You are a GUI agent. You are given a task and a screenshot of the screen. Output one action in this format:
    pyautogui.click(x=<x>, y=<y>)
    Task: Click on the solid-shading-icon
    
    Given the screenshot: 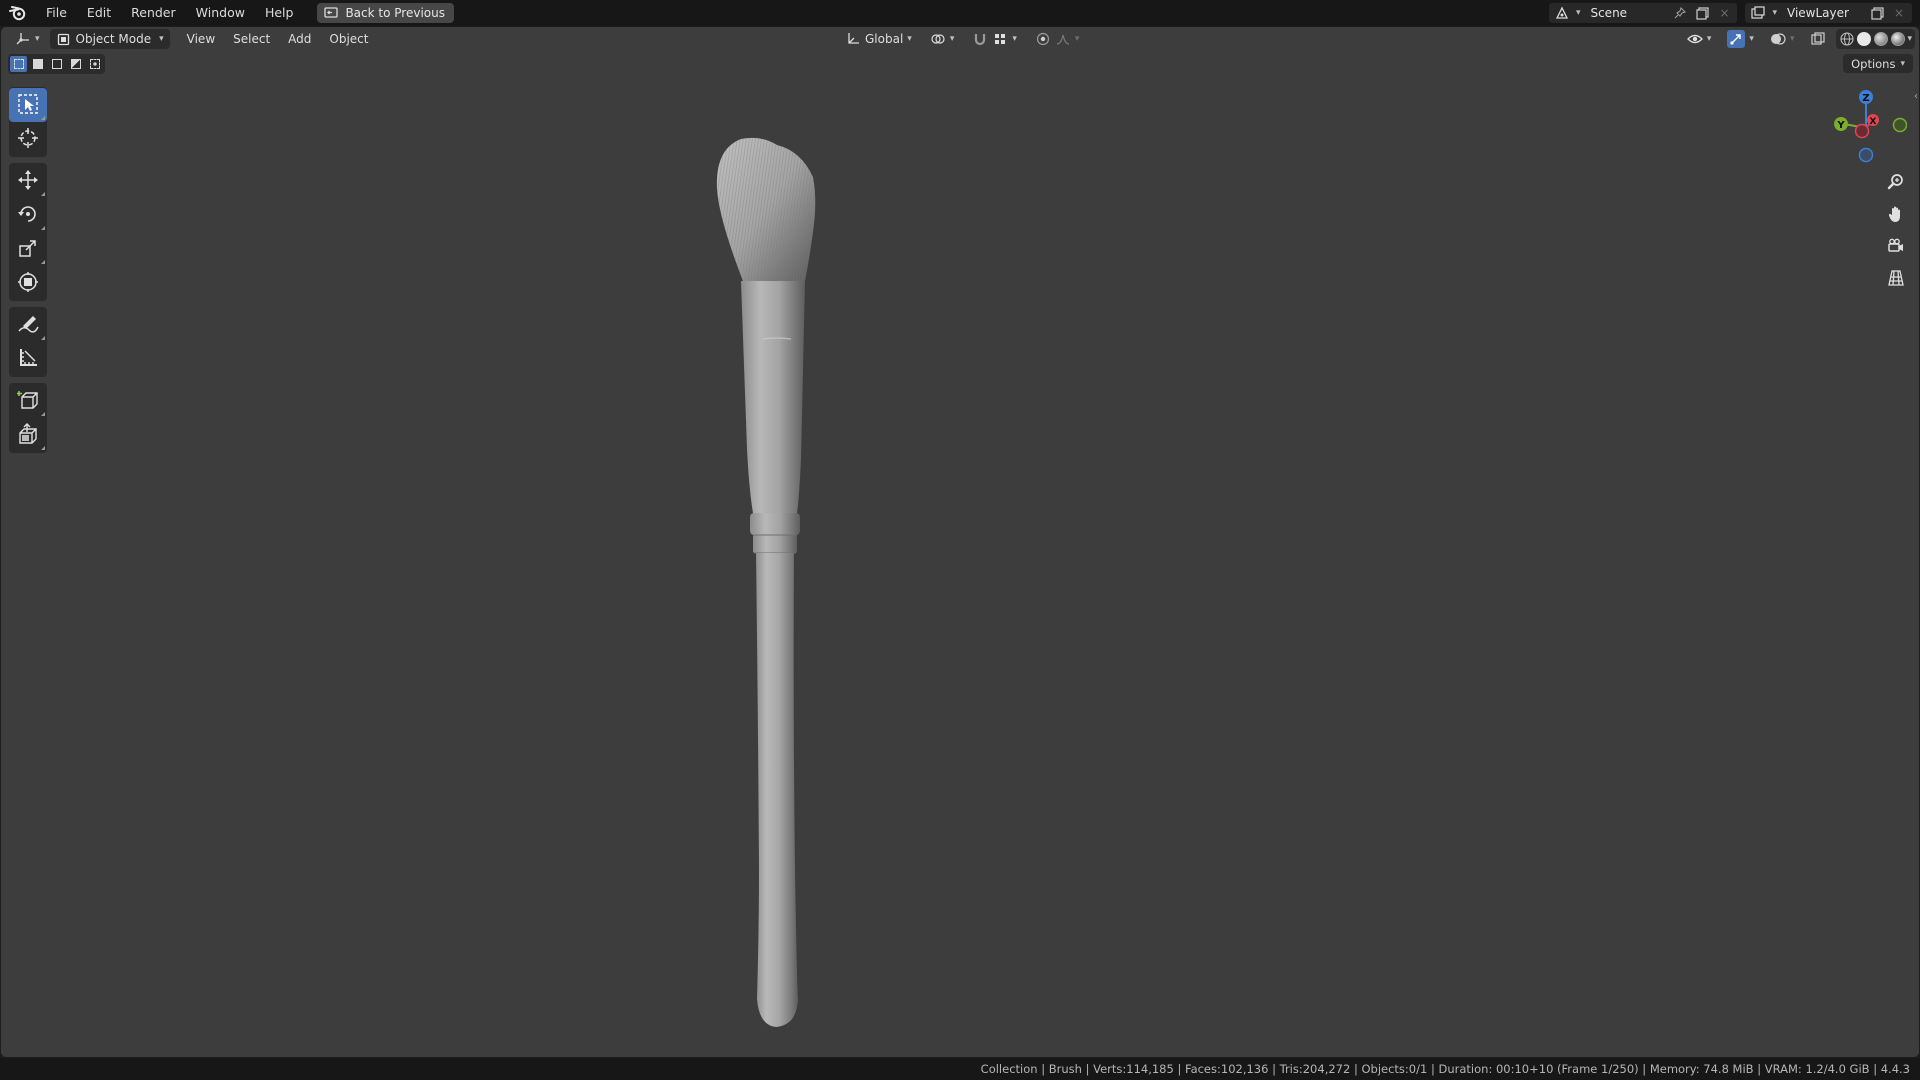 What is the action you would take?
    pyautogui.click(x=1864, y=39)
    